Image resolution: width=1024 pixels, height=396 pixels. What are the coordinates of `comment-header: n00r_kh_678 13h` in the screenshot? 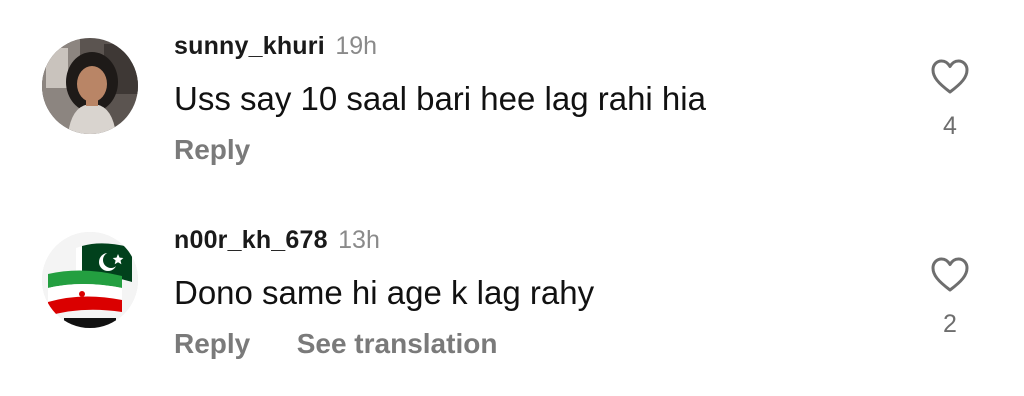 It's located at (277, 240).